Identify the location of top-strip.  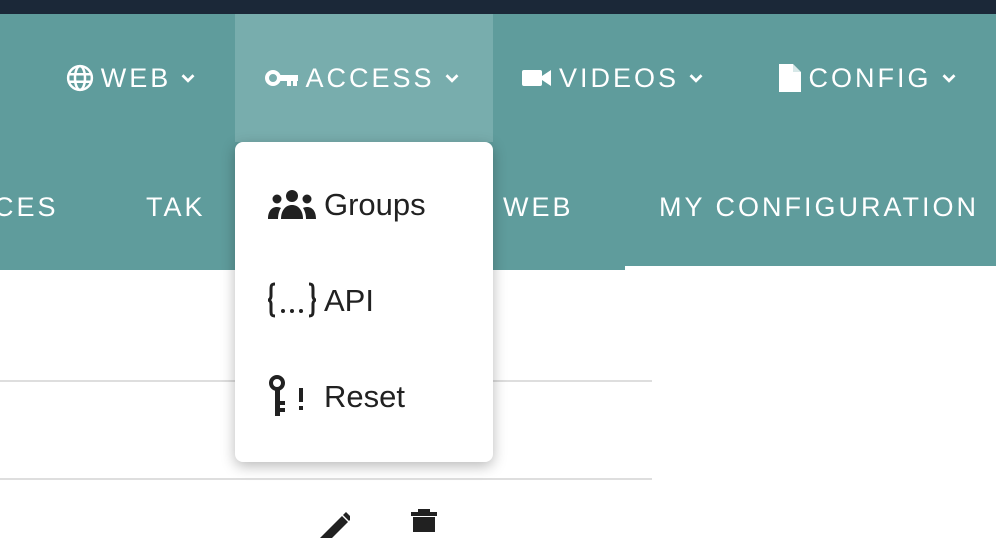
(498, 7).